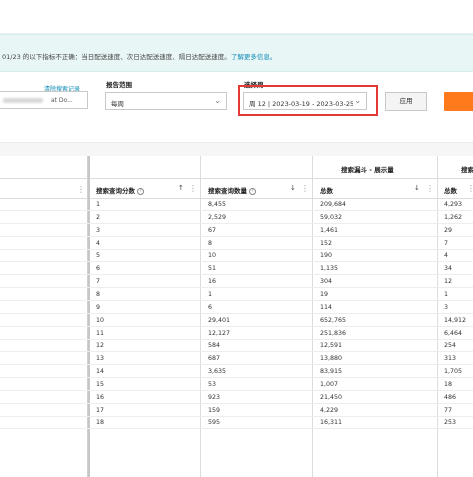  Describe the element at coordinates (331, 346) in the screenshot. I see `cell-total: 12,591` at that location.